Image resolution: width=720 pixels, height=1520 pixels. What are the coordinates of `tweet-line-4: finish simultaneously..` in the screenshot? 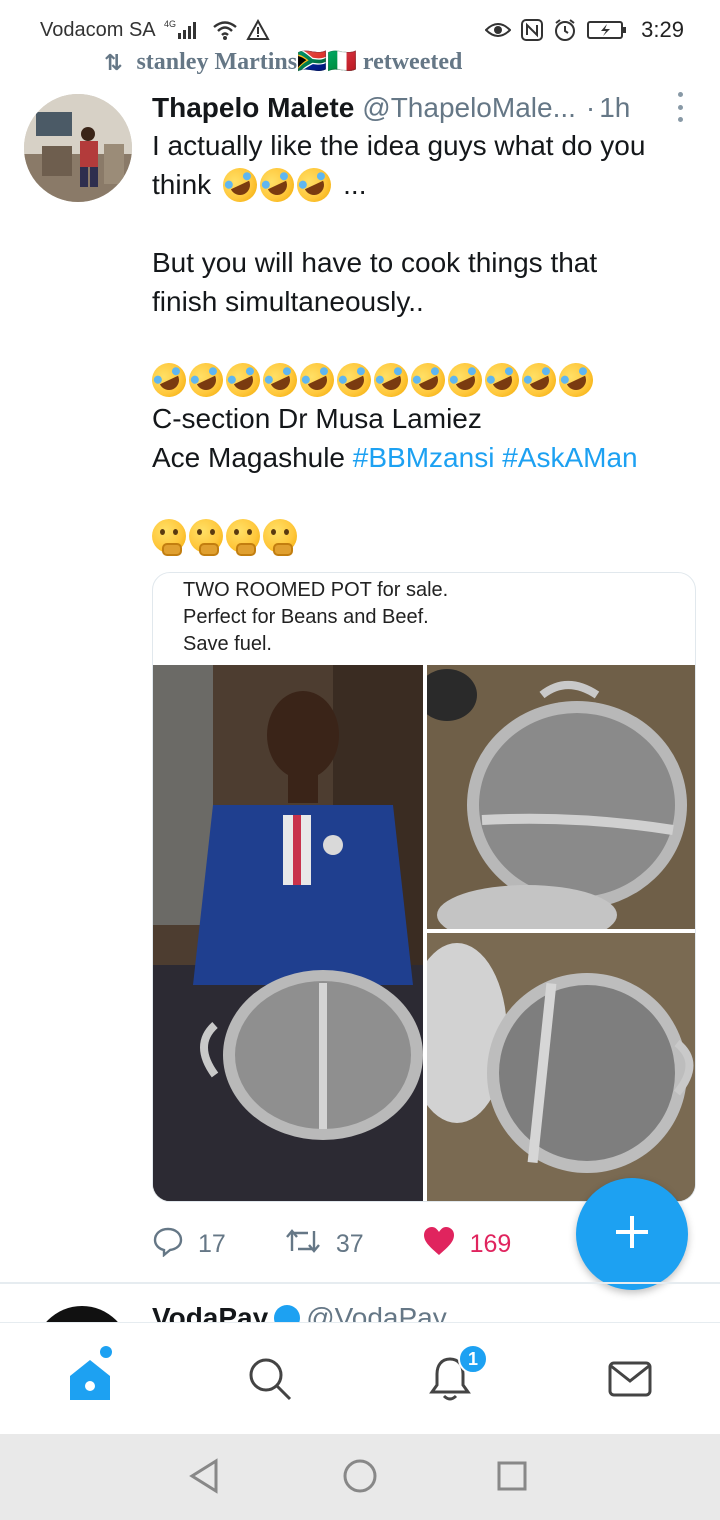 It's located at (288, 301).